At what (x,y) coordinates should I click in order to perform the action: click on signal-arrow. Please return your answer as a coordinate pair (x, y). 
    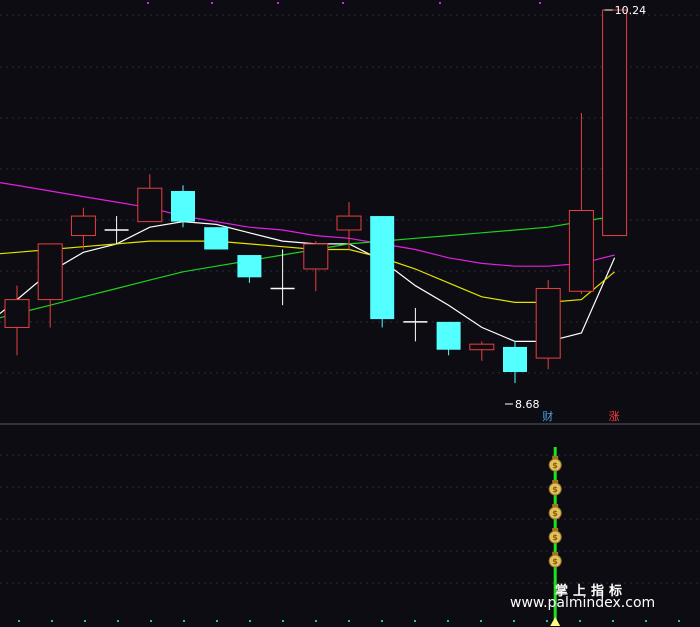
    Looking at the image, I should click on (555, 621).